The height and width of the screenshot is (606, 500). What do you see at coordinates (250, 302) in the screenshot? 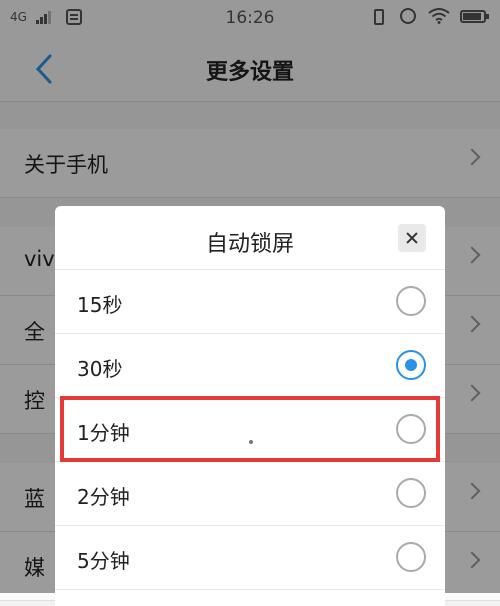
I see `option-15s: 15秒` at bounding box center [250, 302].